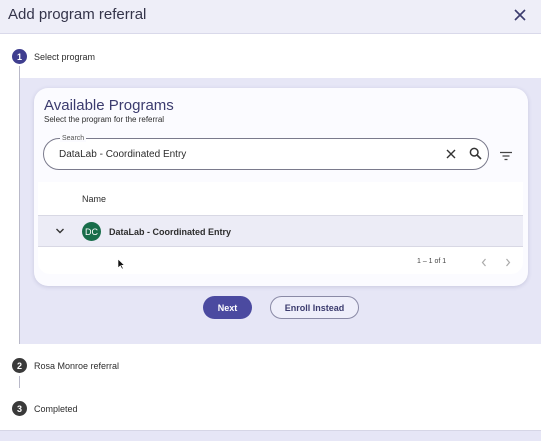 The image size is (541, 441). Describe the element at coordinates (109, 105) in the screenshot. I see `card-title: Available Programs` at that location.